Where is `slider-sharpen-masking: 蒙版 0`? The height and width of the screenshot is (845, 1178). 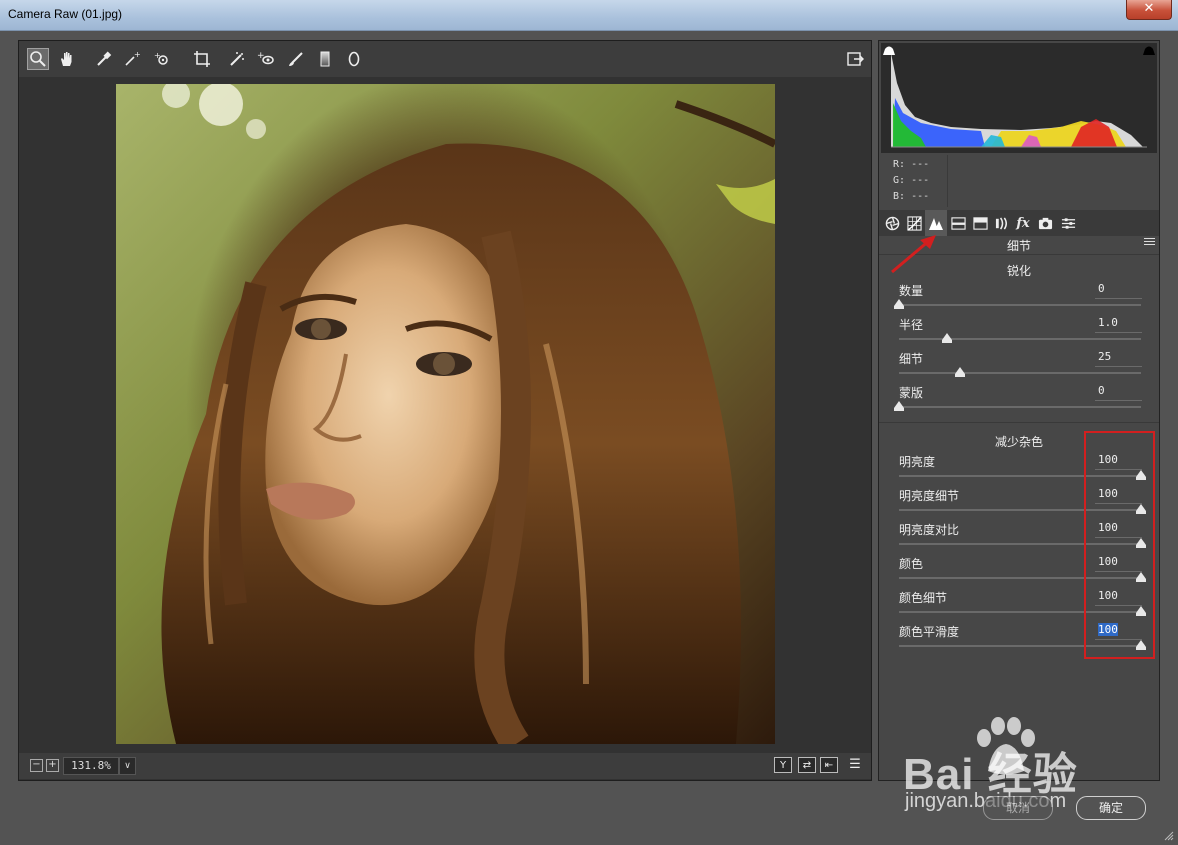
slider-sharpen-masking: 蒙版 0 is located at coordinates (1019, 401).